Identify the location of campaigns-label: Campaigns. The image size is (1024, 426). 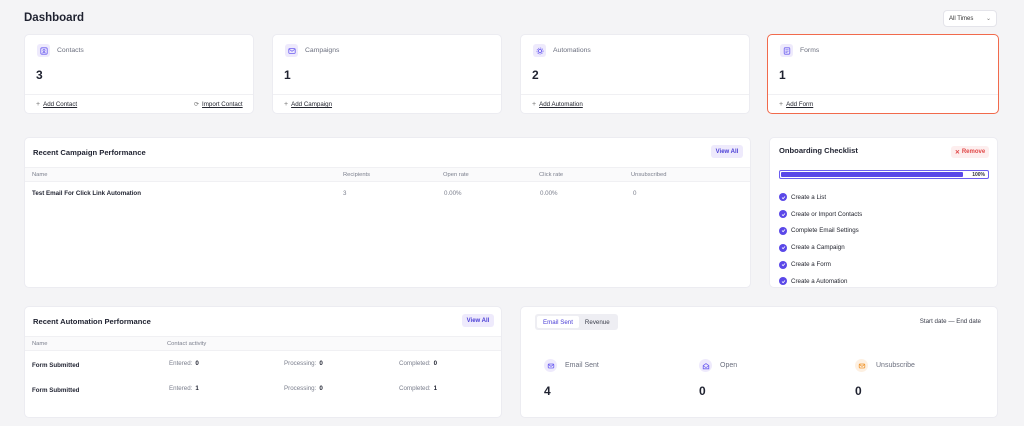
(322, 50).